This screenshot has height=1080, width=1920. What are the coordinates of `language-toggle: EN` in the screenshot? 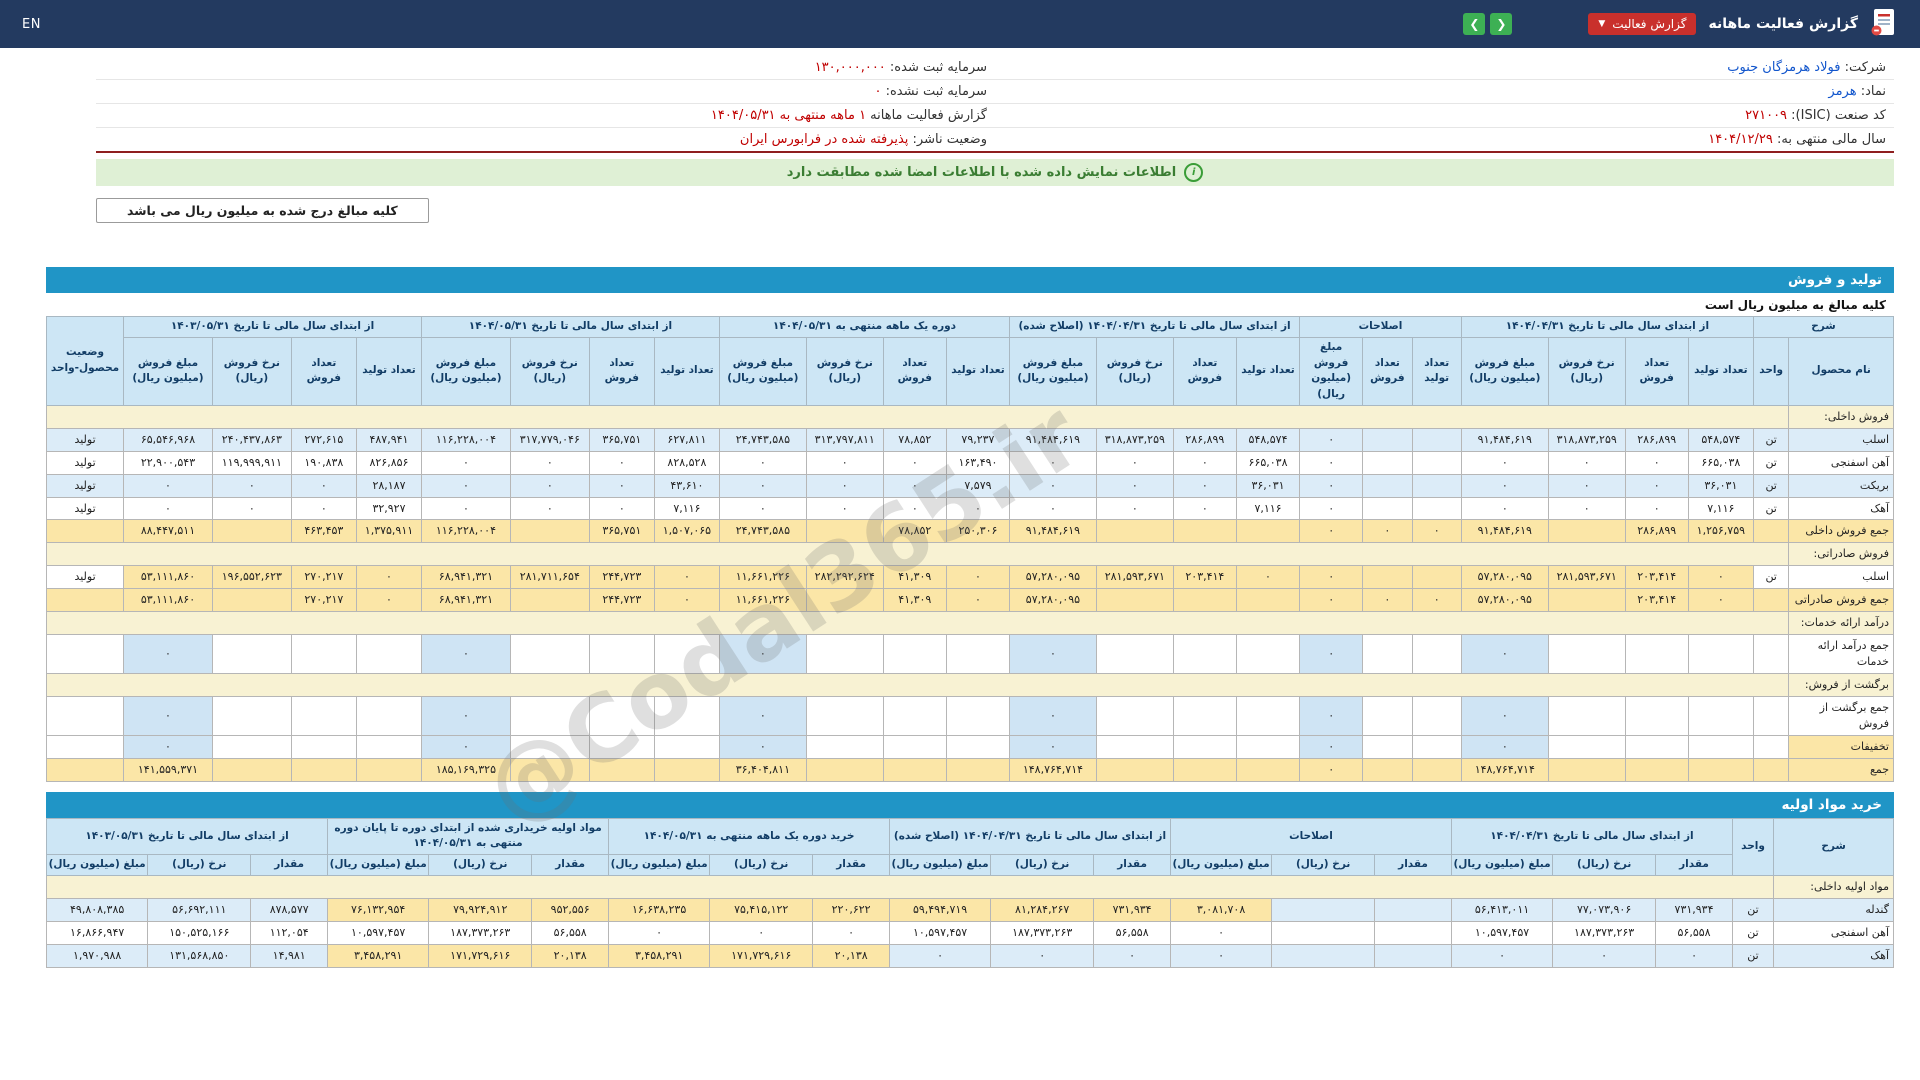 It's located at (31, 24).